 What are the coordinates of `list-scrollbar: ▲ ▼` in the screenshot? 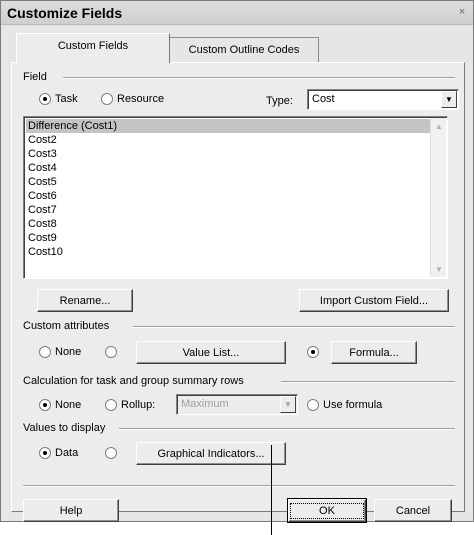 It's located at (438, 197).